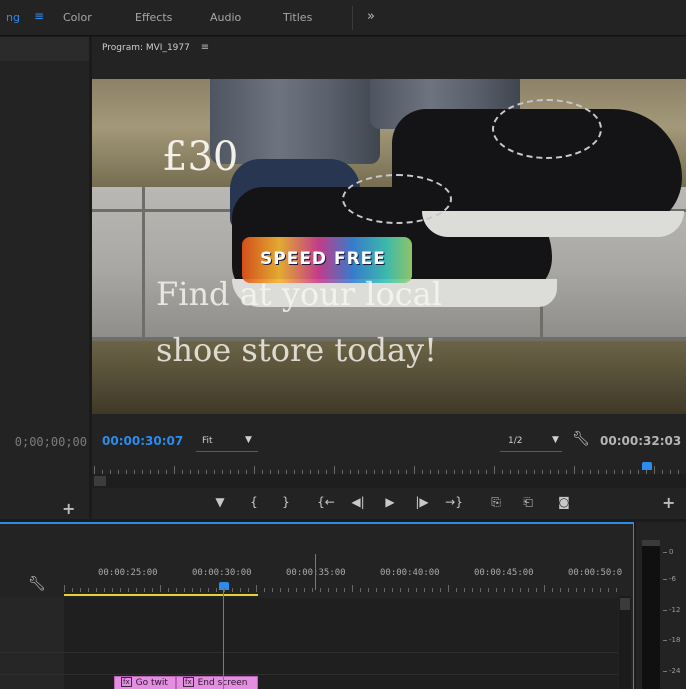 The height and width of the screenshot is (689, 686). Describe the element at coordinates (389, 467) in the screenshot. I see `program-time-ruler` at that location.